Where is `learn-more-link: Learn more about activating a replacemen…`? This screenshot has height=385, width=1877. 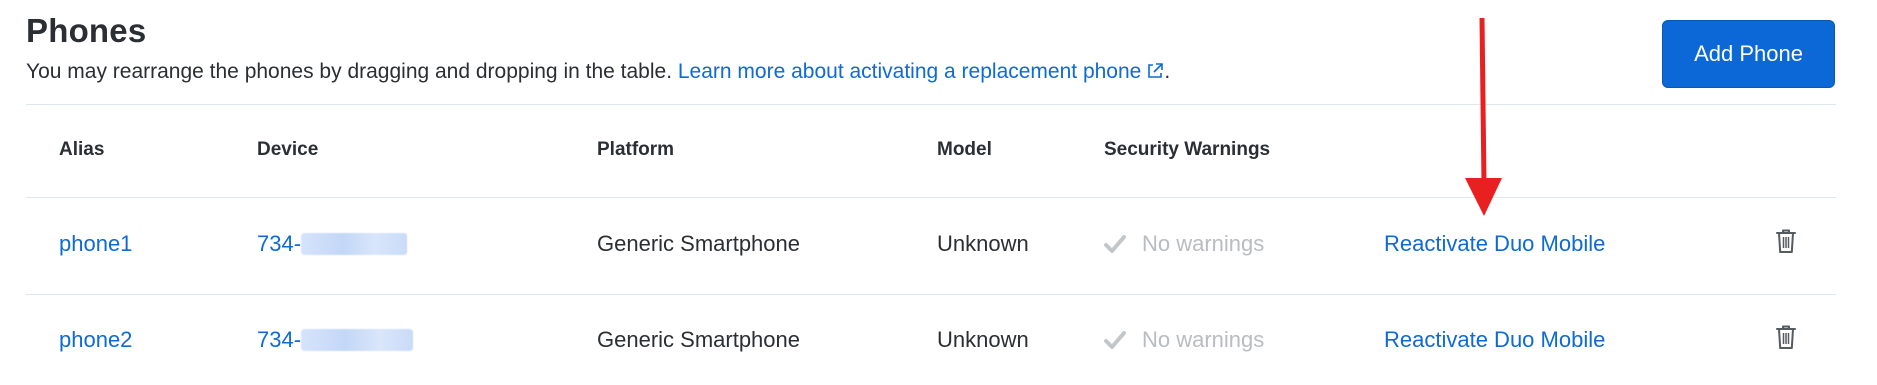
learn-more-link: Learn more about activating a replacemen… is located at coordinates (921, 71).